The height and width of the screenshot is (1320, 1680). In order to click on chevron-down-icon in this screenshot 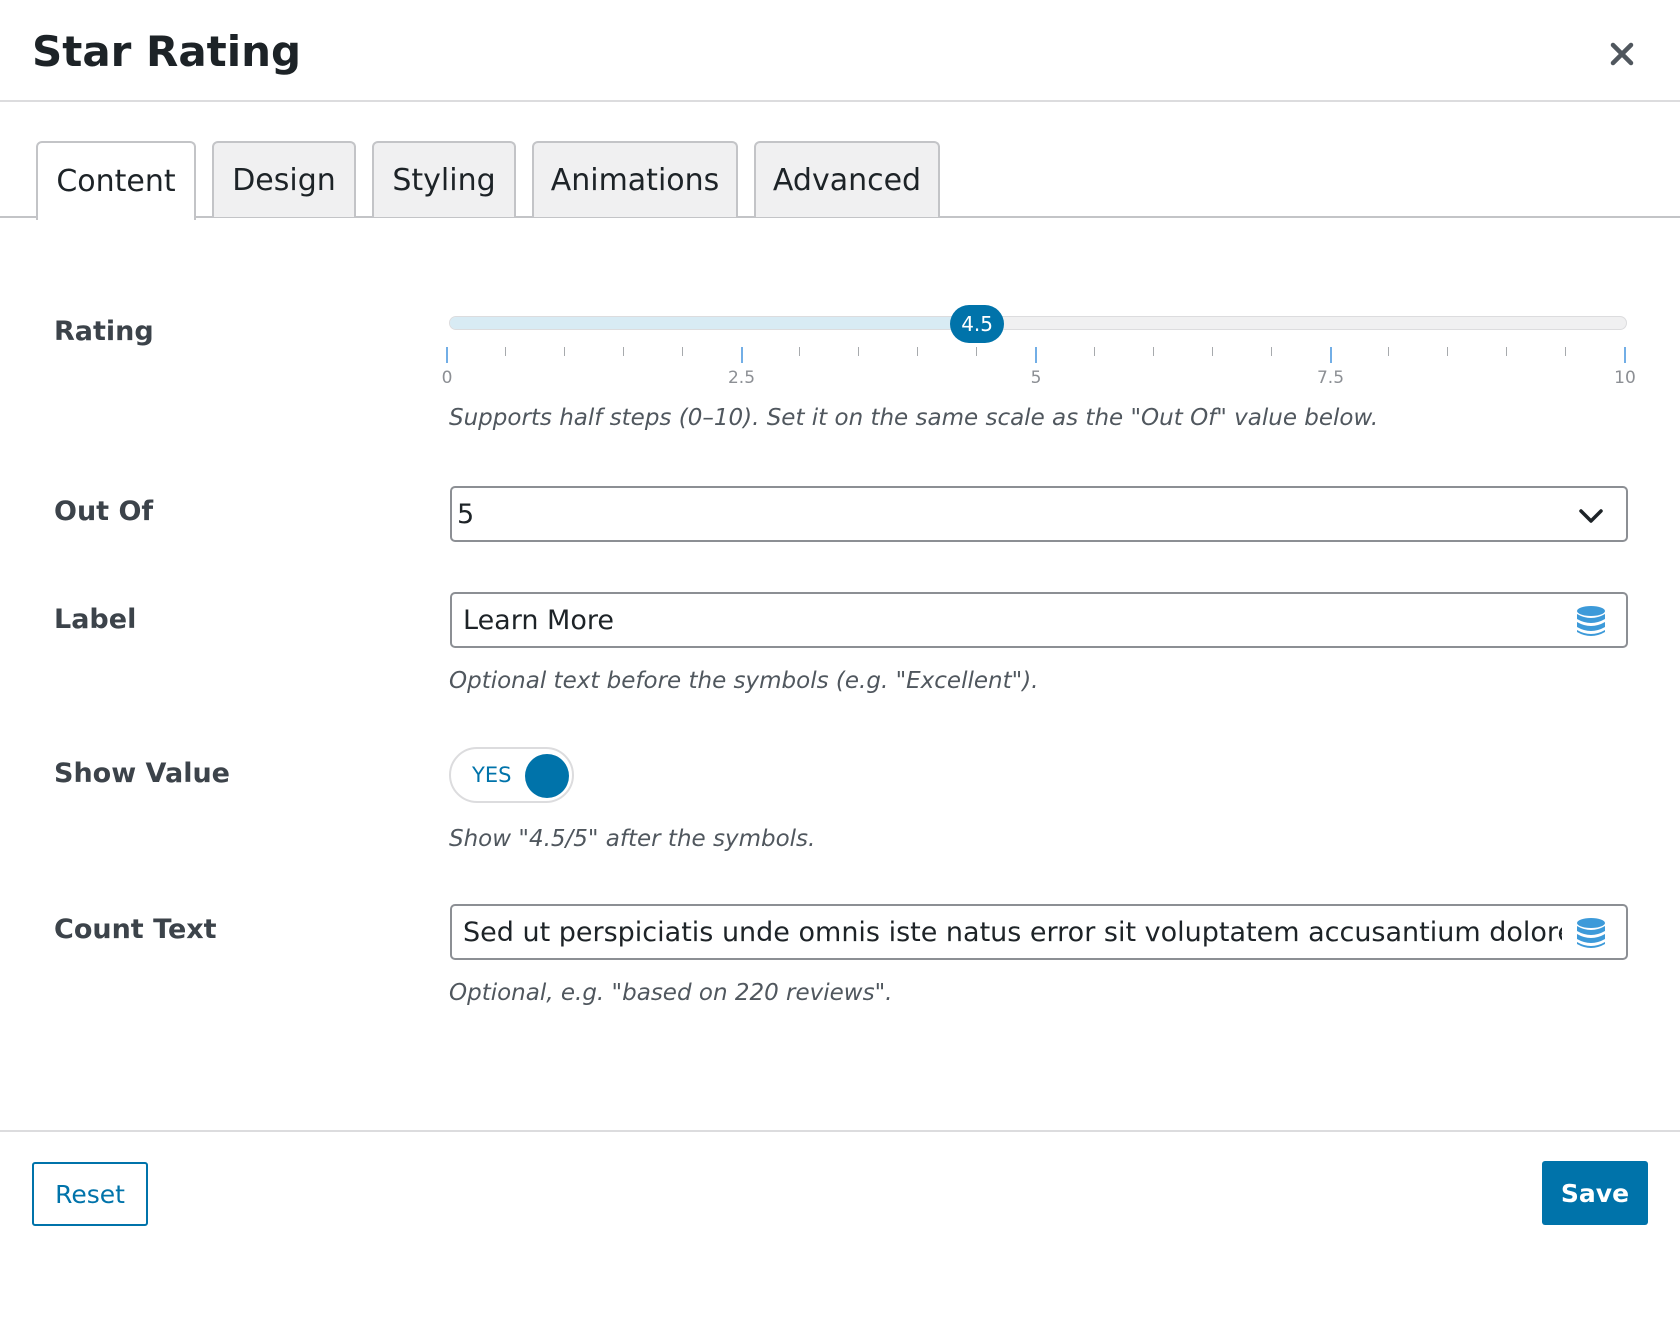, I will do `click(1591, 516)`.